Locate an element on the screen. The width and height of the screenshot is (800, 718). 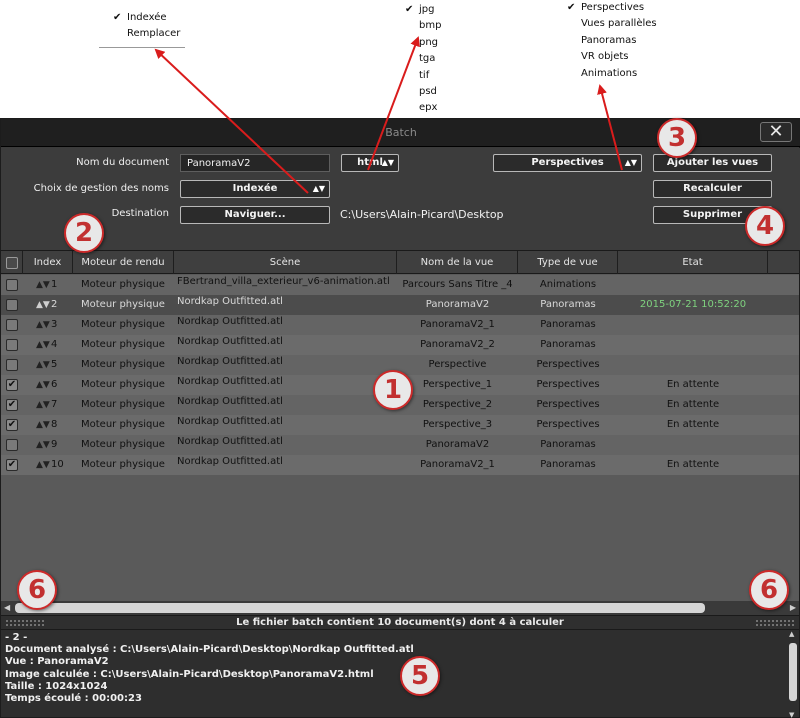
scroll-up-icon: ▲ is located at coordinates (791, 634).